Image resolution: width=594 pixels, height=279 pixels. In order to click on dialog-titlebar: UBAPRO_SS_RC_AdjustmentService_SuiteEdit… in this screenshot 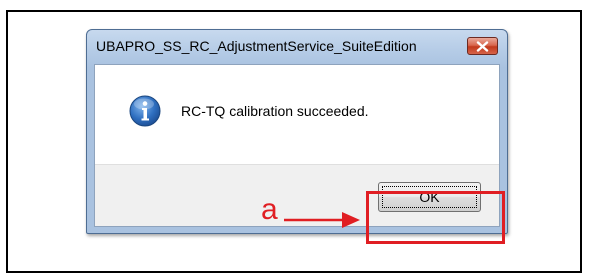, I will do `click(297, 47)`.